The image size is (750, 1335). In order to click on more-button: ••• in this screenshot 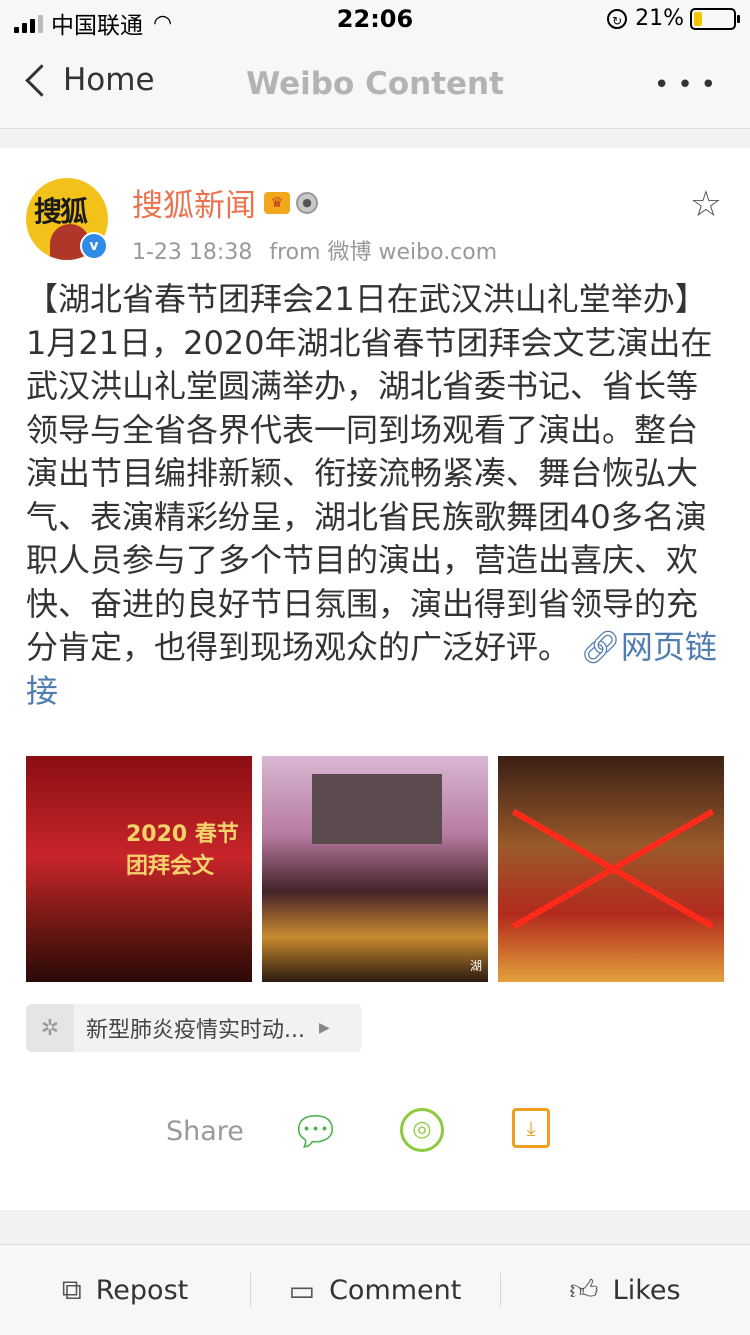, I will do `click(689, 85)`.